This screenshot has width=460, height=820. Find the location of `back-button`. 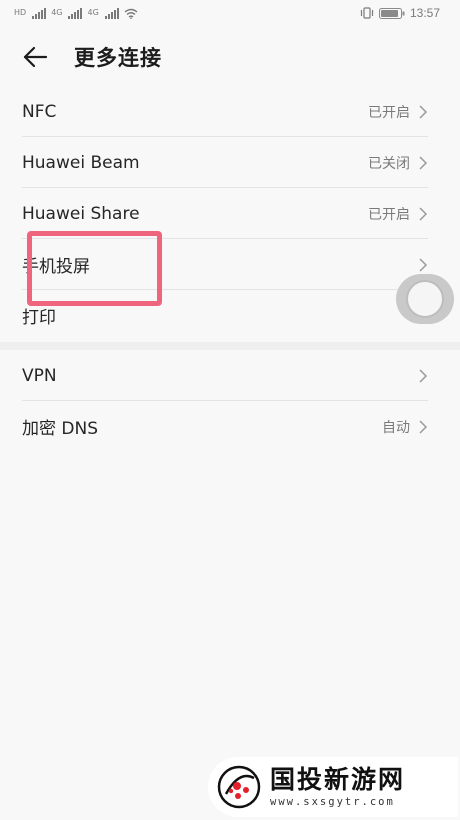

back-button is located at coordinates (35, 57).